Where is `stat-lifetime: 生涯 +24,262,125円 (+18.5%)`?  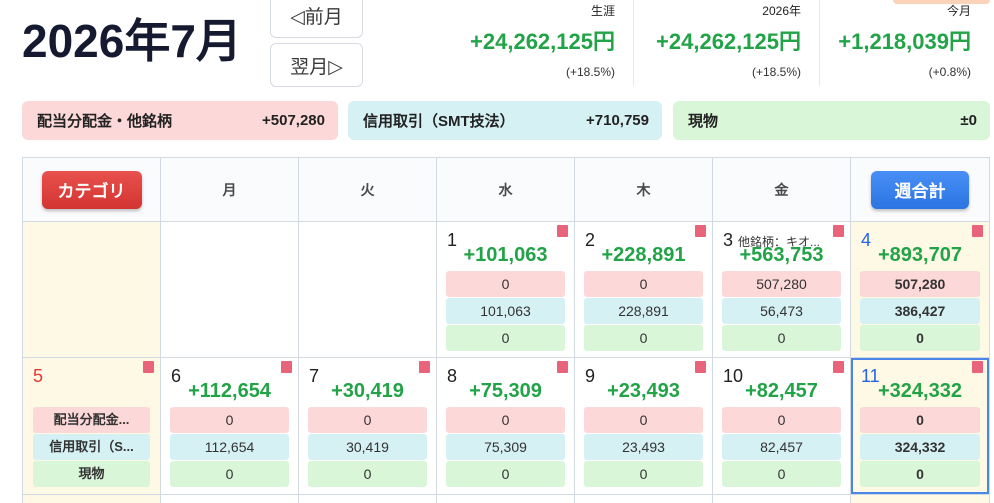
stat-lifetime: 生涯 +24,262,125円 (+18.5%) is located at coordinates (540, 43).